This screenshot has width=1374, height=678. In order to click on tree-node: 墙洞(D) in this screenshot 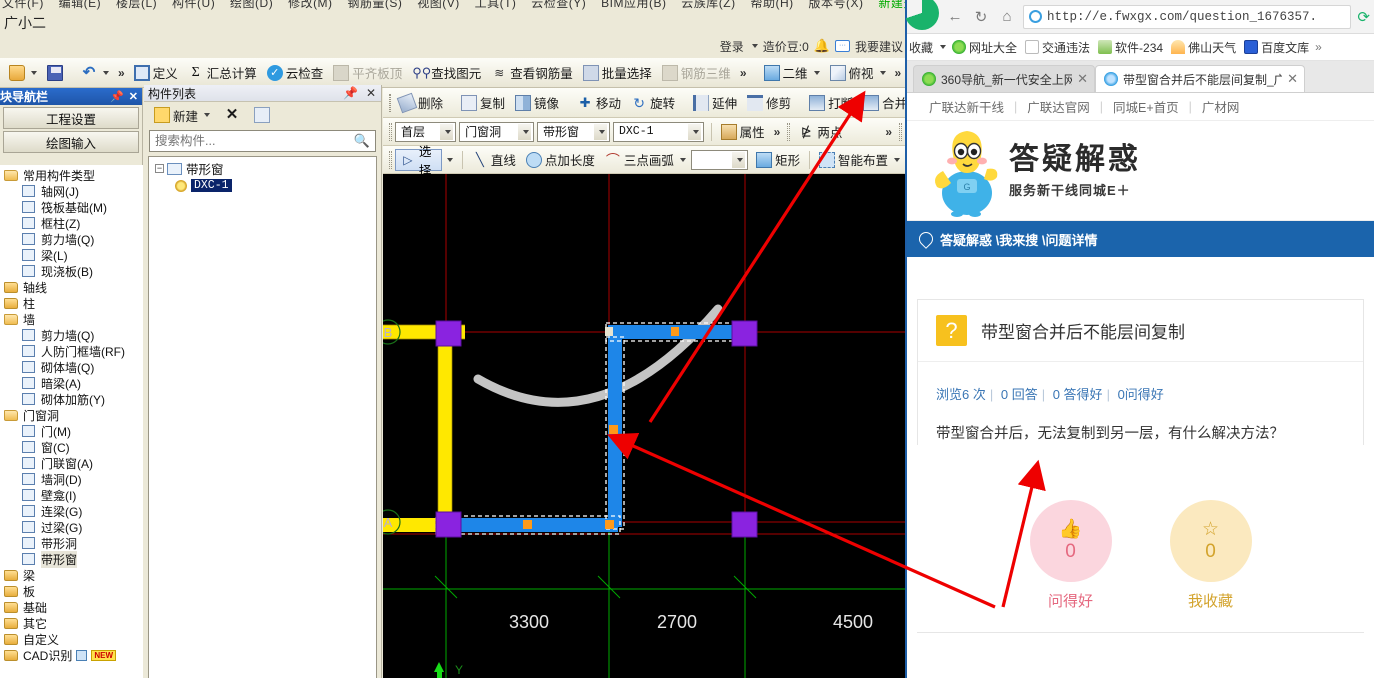, I will do `click(71, 479)`.